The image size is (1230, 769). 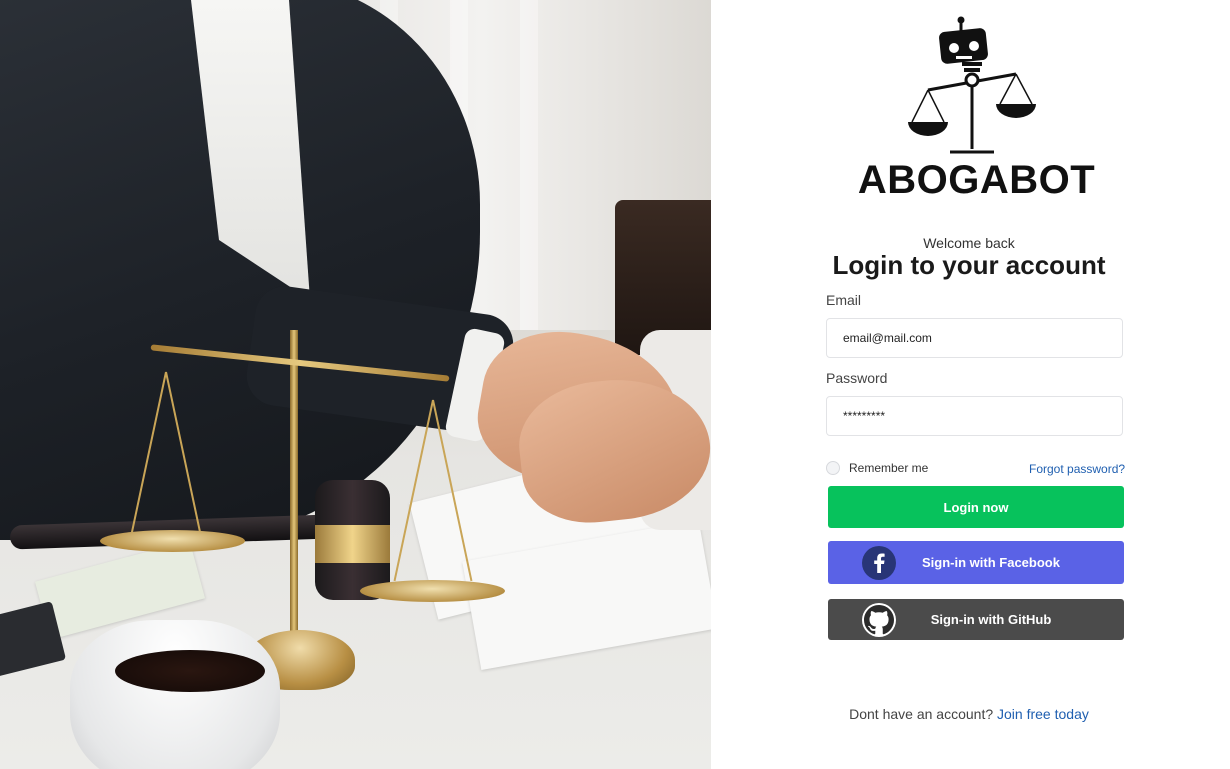 I want to click on hero-curtain, so click(x=529, y=165).